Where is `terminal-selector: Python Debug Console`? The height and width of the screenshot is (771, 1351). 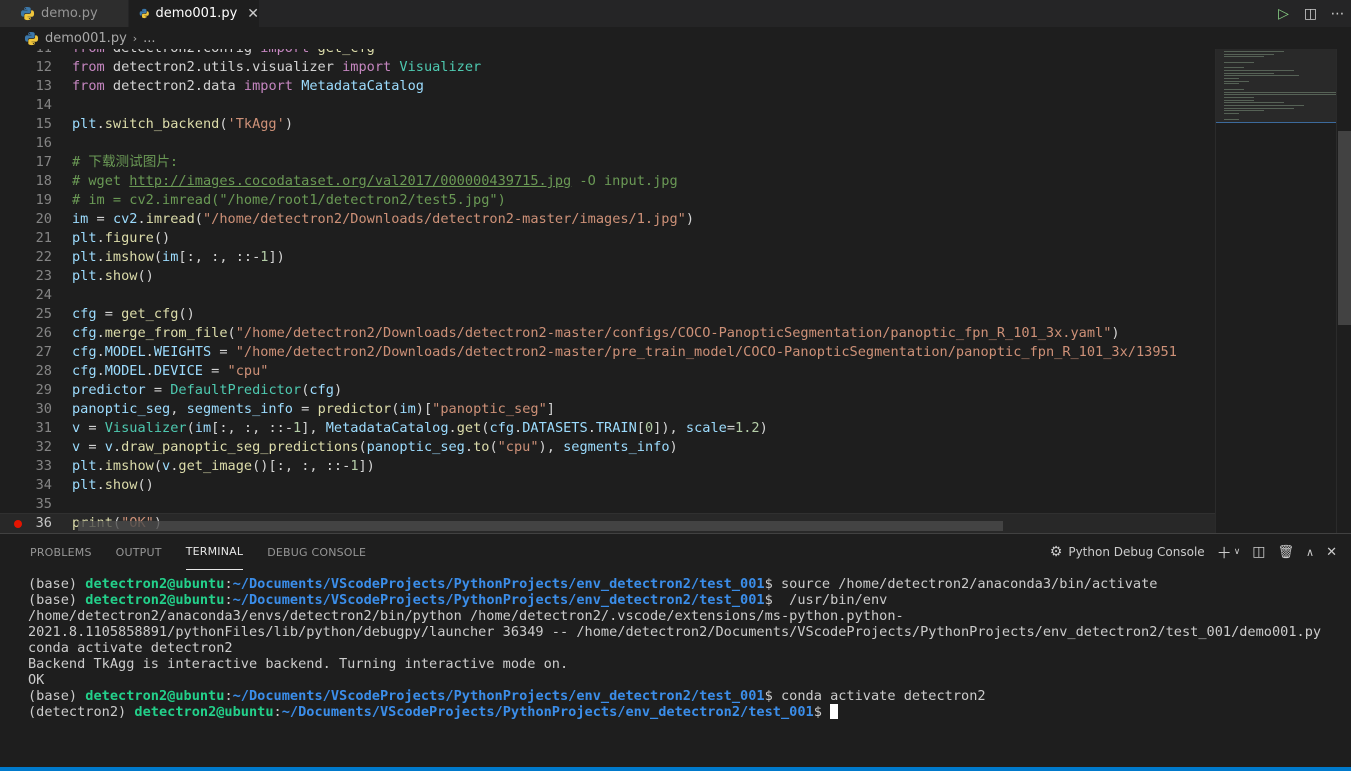
terminal-selector: Python Debug Console is located at coordinates (1136, 552).